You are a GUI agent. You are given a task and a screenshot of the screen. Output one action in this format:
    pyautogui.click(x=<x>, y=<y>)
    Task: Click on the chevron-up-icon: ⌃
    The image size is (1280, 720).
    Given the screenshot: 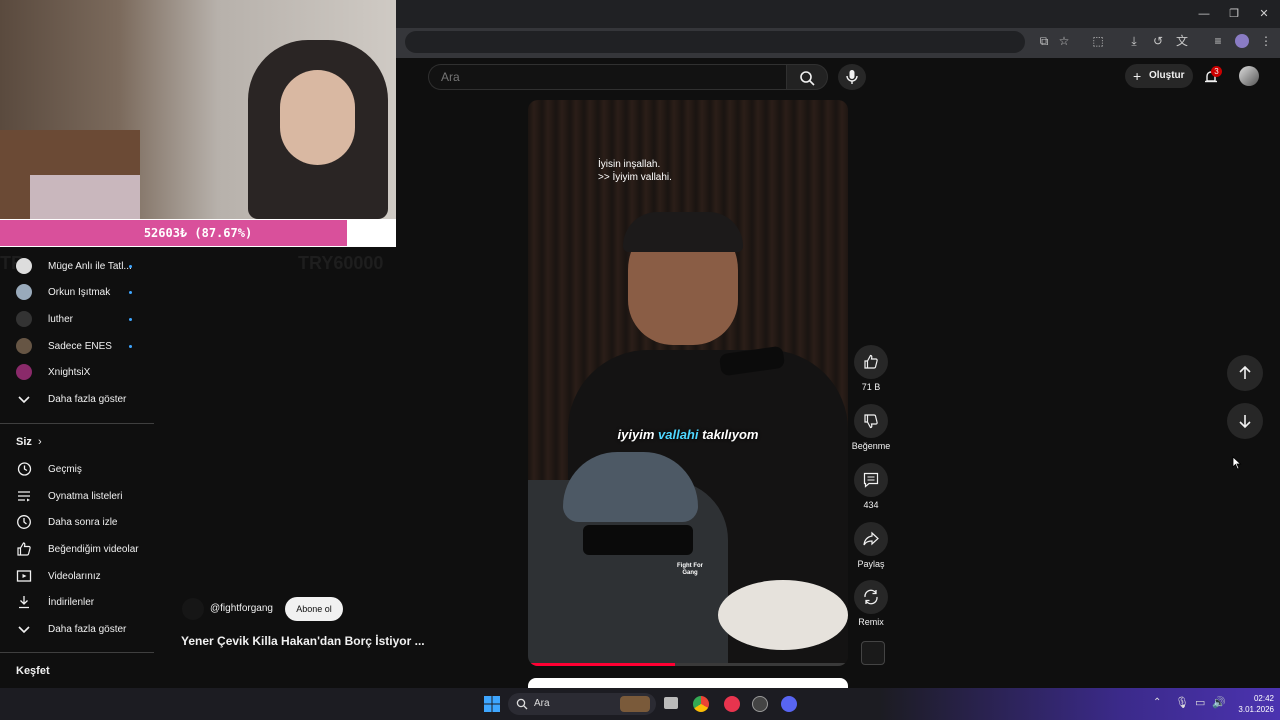 What is the action you would take?
    pyautogui.click(x=1157, y=702)
    